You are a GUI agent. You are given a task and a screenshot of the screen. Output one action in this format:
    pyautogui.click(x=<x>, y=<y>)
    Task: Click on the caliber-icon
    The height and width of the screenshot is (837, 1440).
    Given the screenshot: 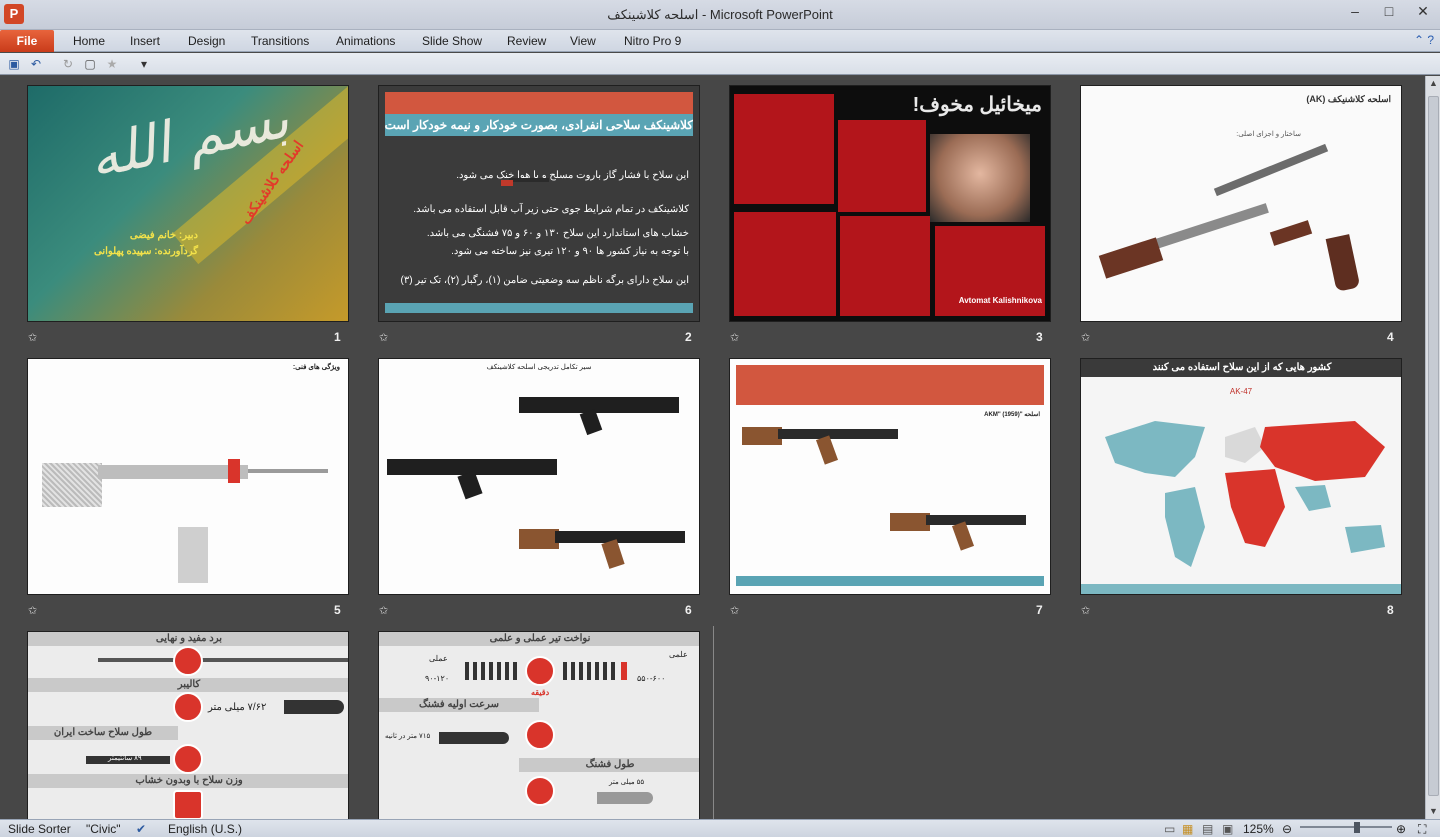 What is the action you would take?
    pyautogui.click(x=188, y=707)
    